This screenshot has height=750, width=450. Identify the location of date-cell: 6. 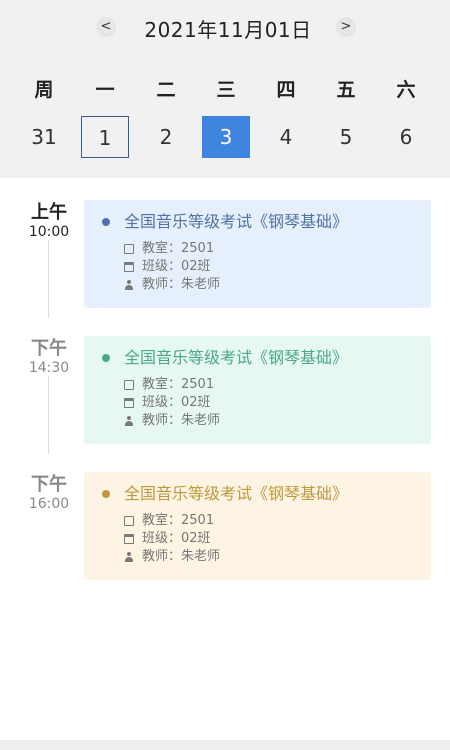
(406, 137).